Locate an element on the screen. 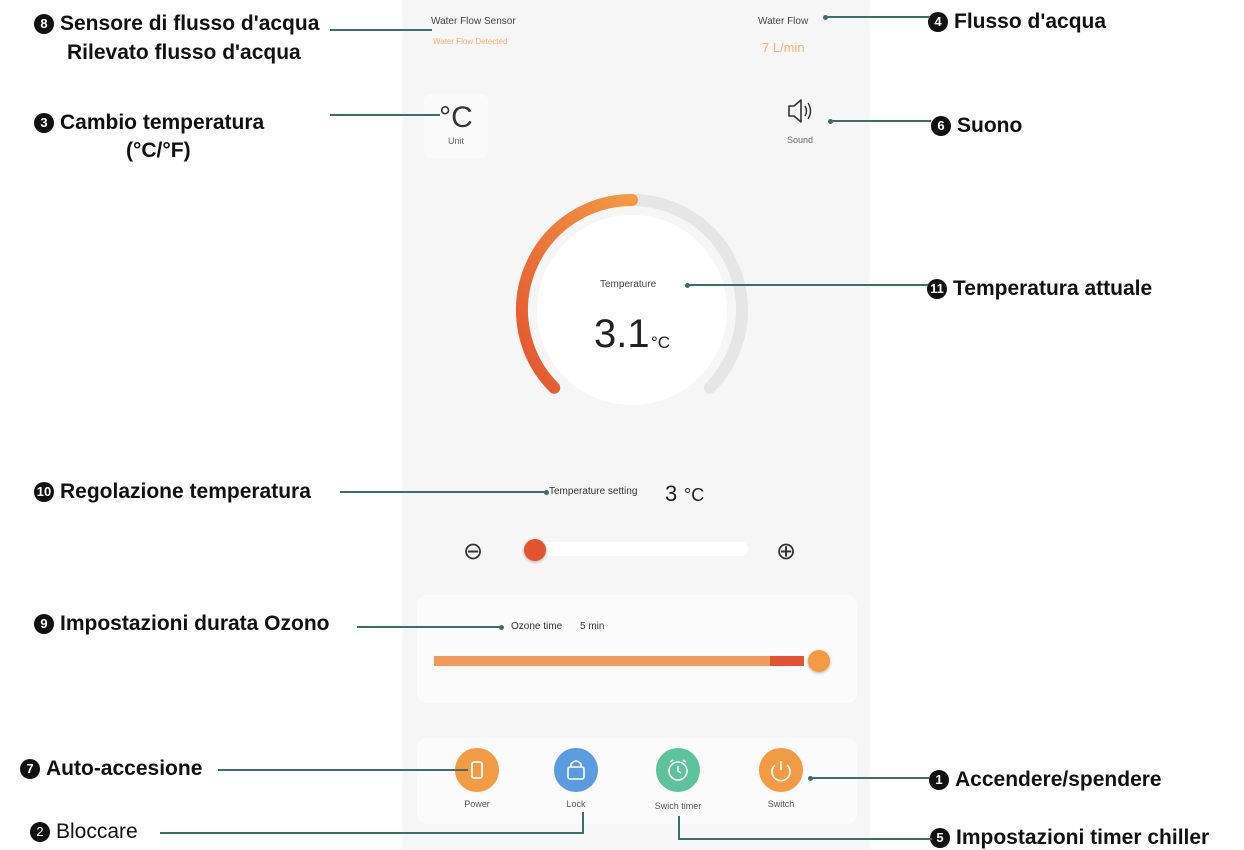 This screenshot has width=1244, height=850. callout-text: Cambio temperatura is located at coordinates (162, 122).